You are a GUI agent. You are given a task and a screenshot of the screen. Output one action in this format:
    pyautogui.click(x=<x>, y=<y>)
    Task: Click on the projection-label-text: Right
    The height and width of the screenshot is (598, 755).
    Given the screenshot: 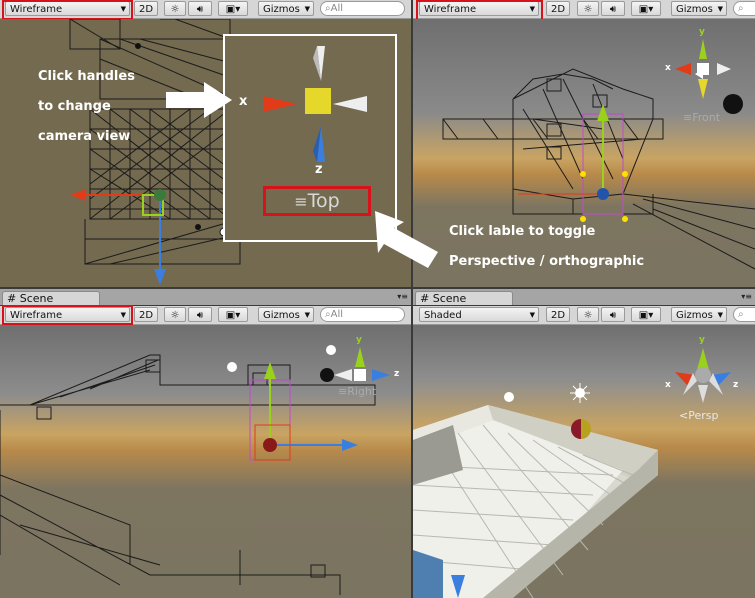 What is the action you would take?
    pyautogui.click(x=362, y=391)
    